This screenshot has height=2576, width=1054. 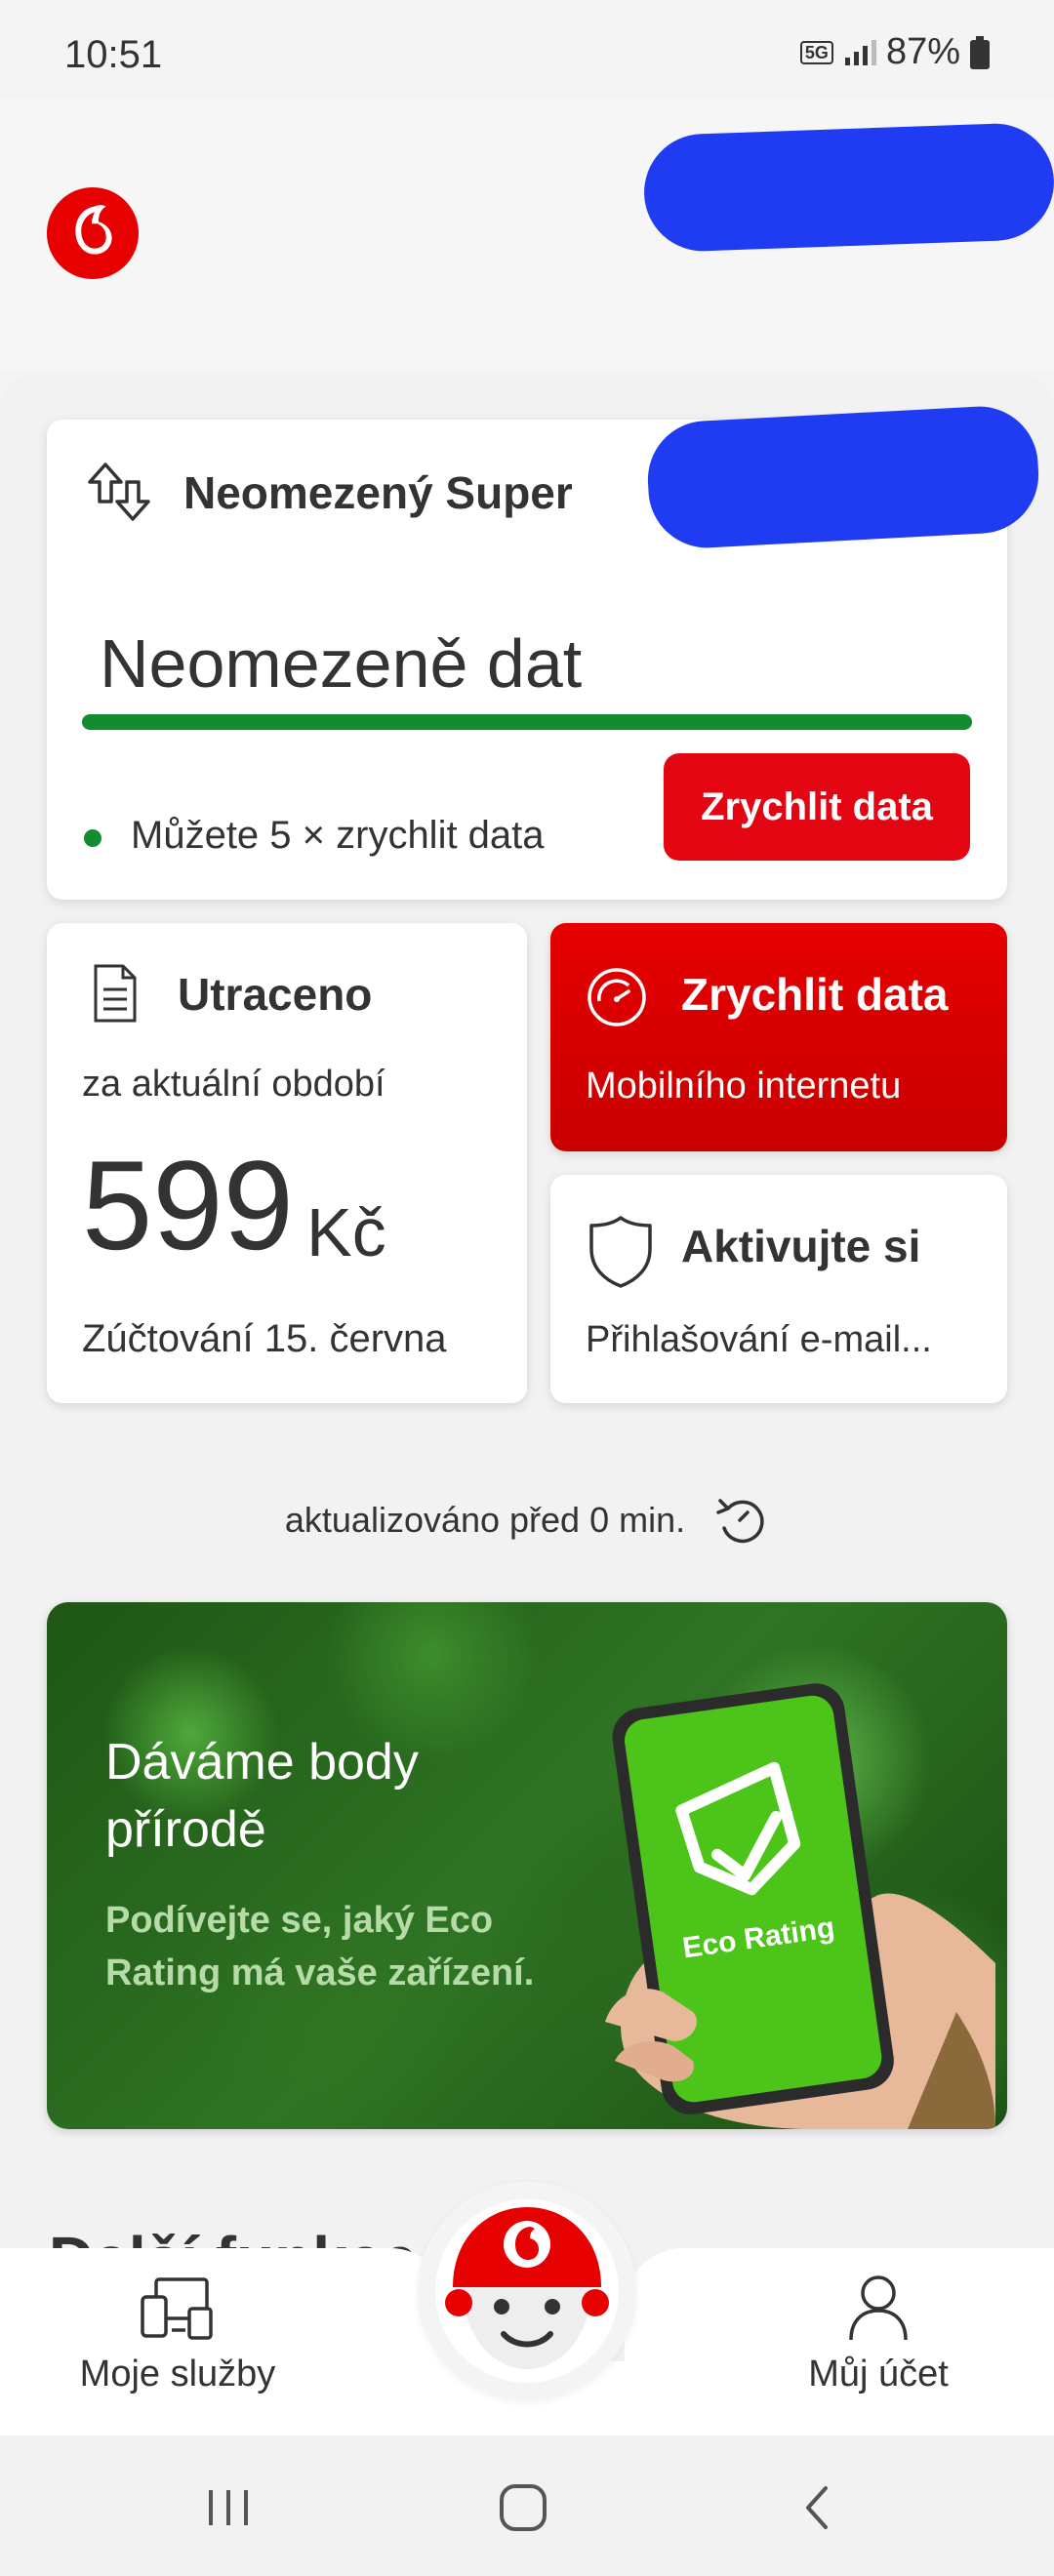 I want to click on battery-icon, so click(x=980, y=52).